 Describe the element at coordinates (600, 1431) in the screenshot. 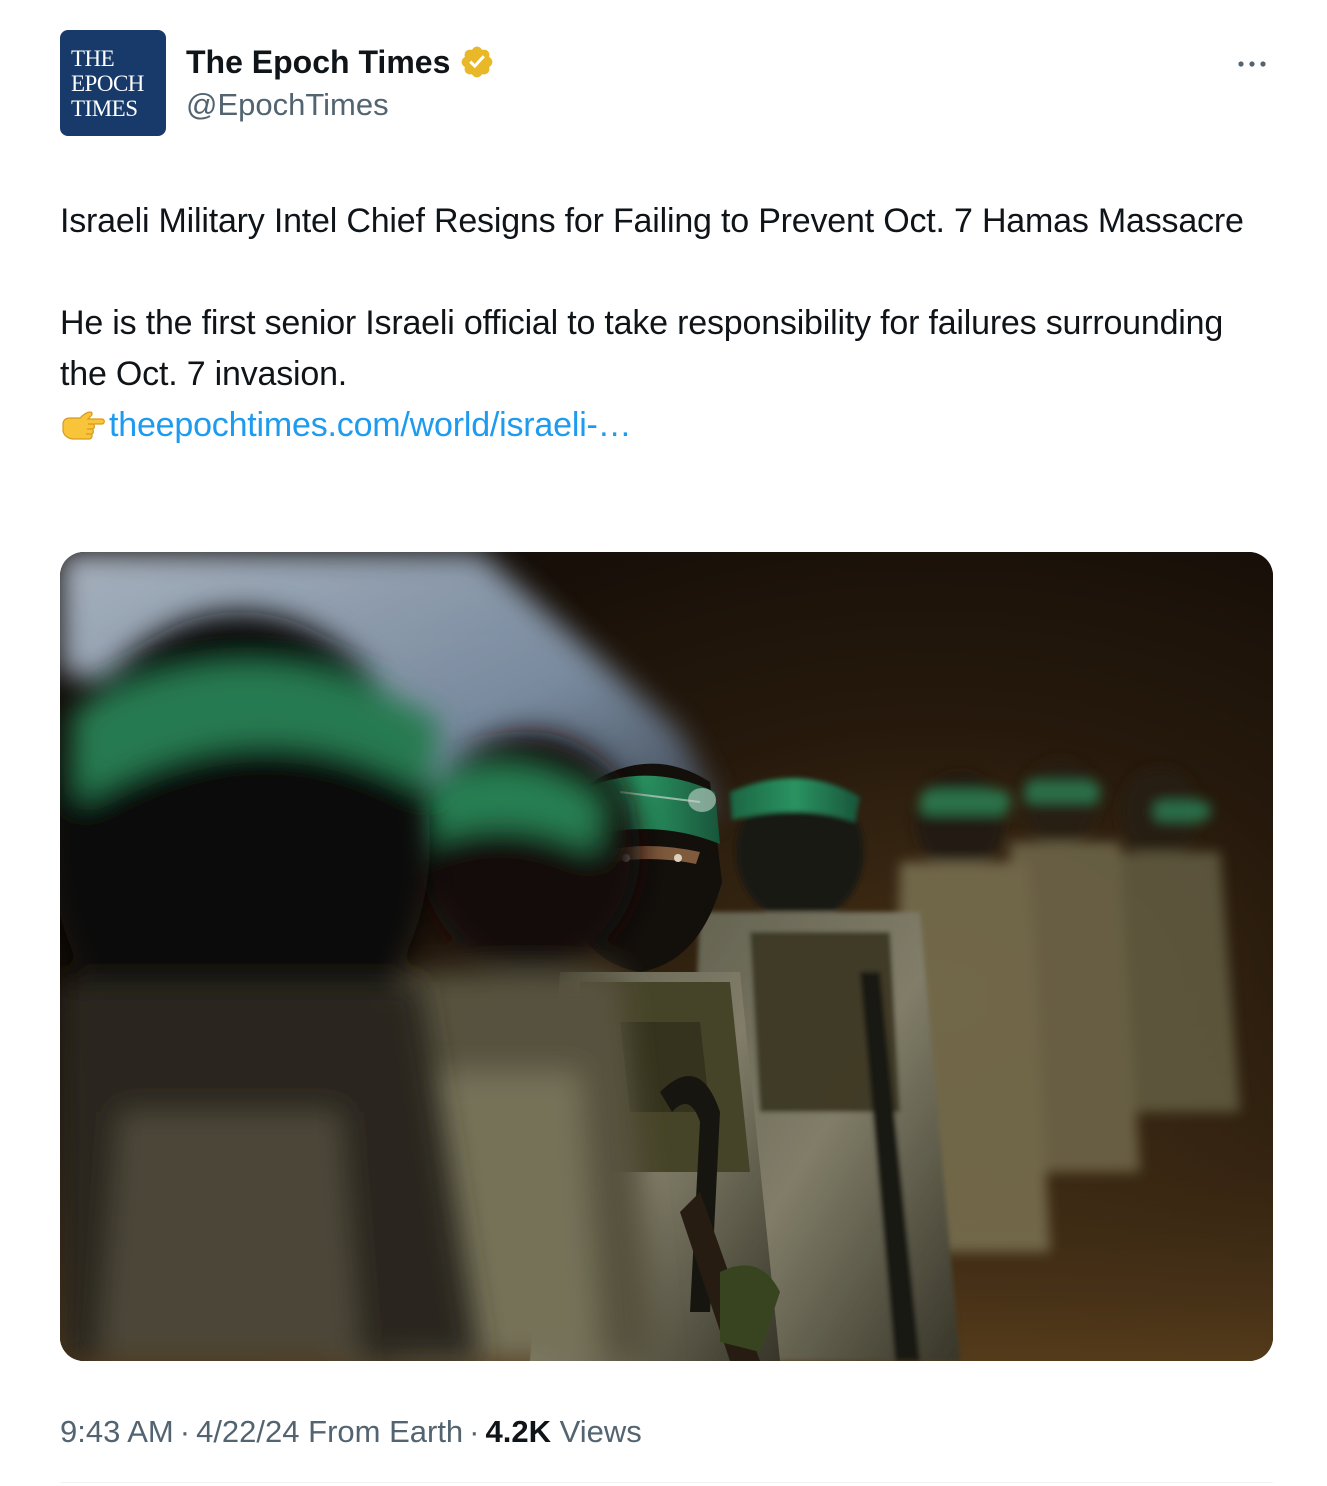

I see `views-label: Views` at that location.